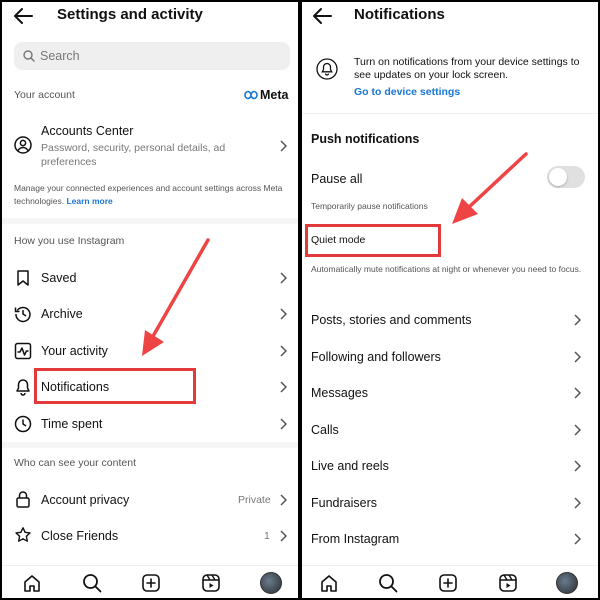 The width and height of the screenshot is (600, 600). Describe the element at coordinates (60, 56) in the screenshot. I see `search-placeholder: Search` at that location.